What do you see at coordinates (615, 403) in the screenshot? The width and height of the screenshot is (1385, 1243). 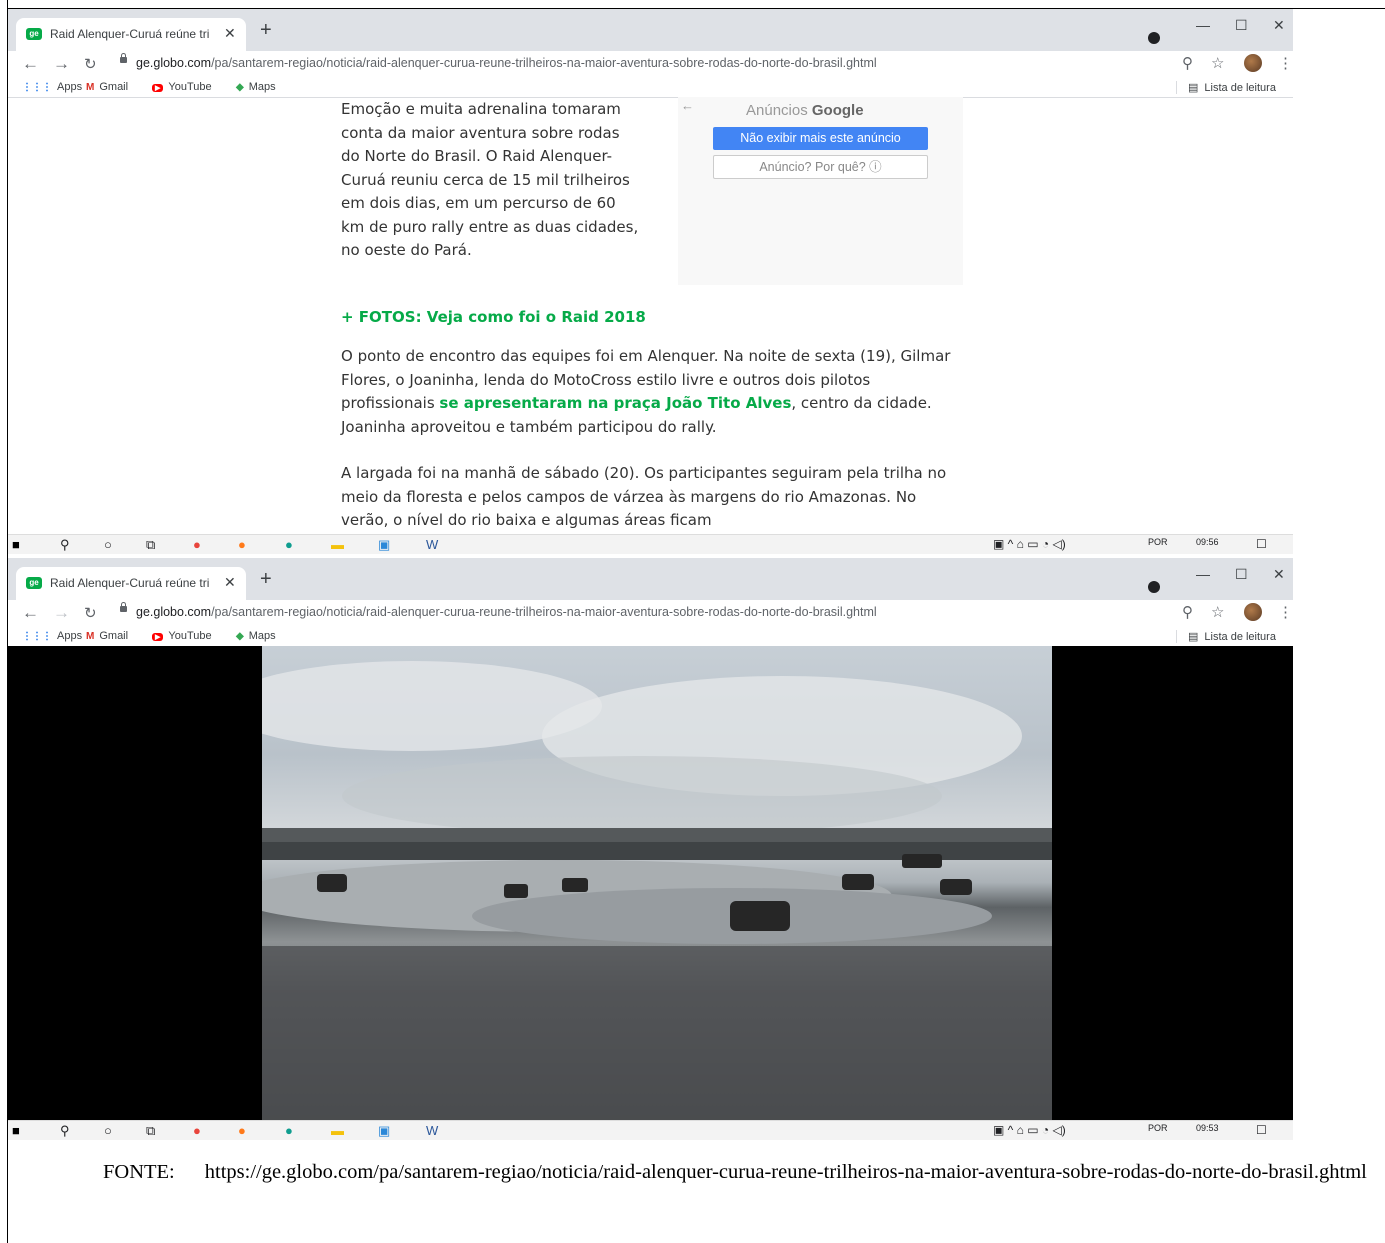 I see `praca-link: se apresentaram na praça João Tito Alves` at bounding box center [615, 403].